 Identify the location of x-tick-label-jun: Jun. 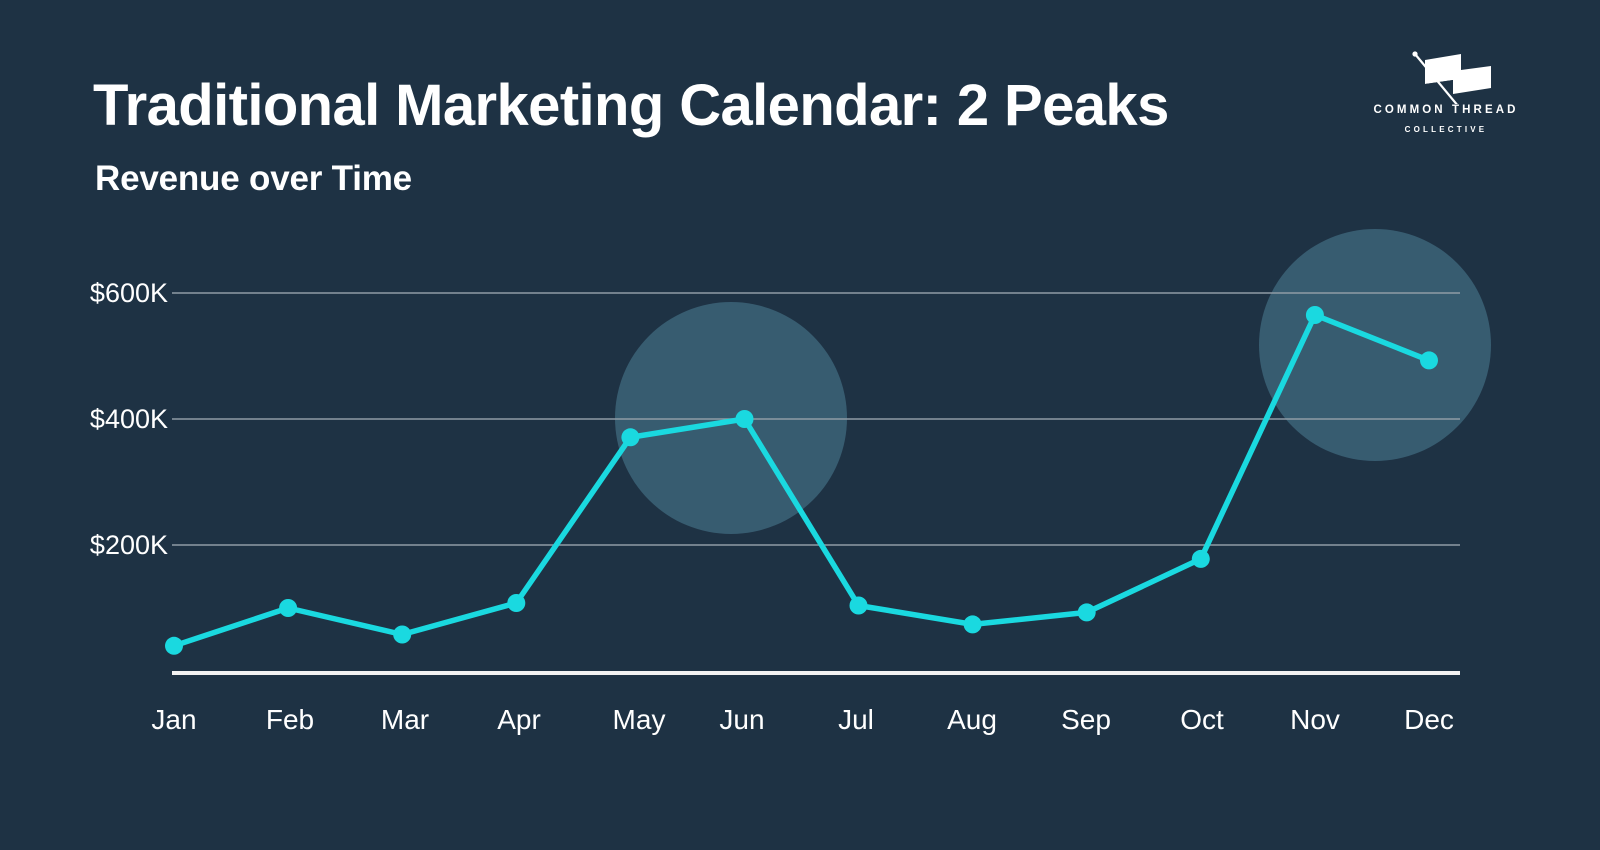
(742, 719).